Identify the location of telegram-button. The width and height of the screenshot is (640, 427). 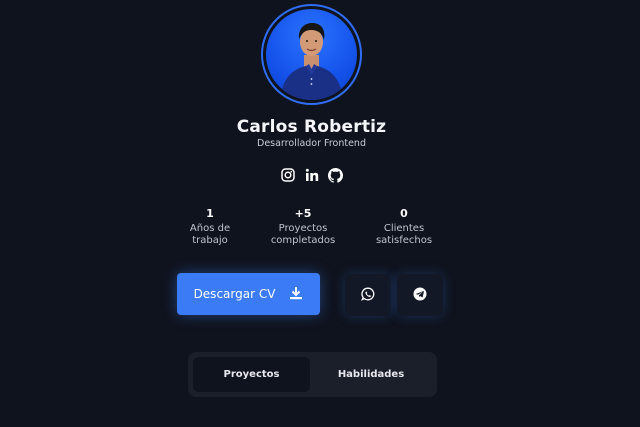
(420, 295).